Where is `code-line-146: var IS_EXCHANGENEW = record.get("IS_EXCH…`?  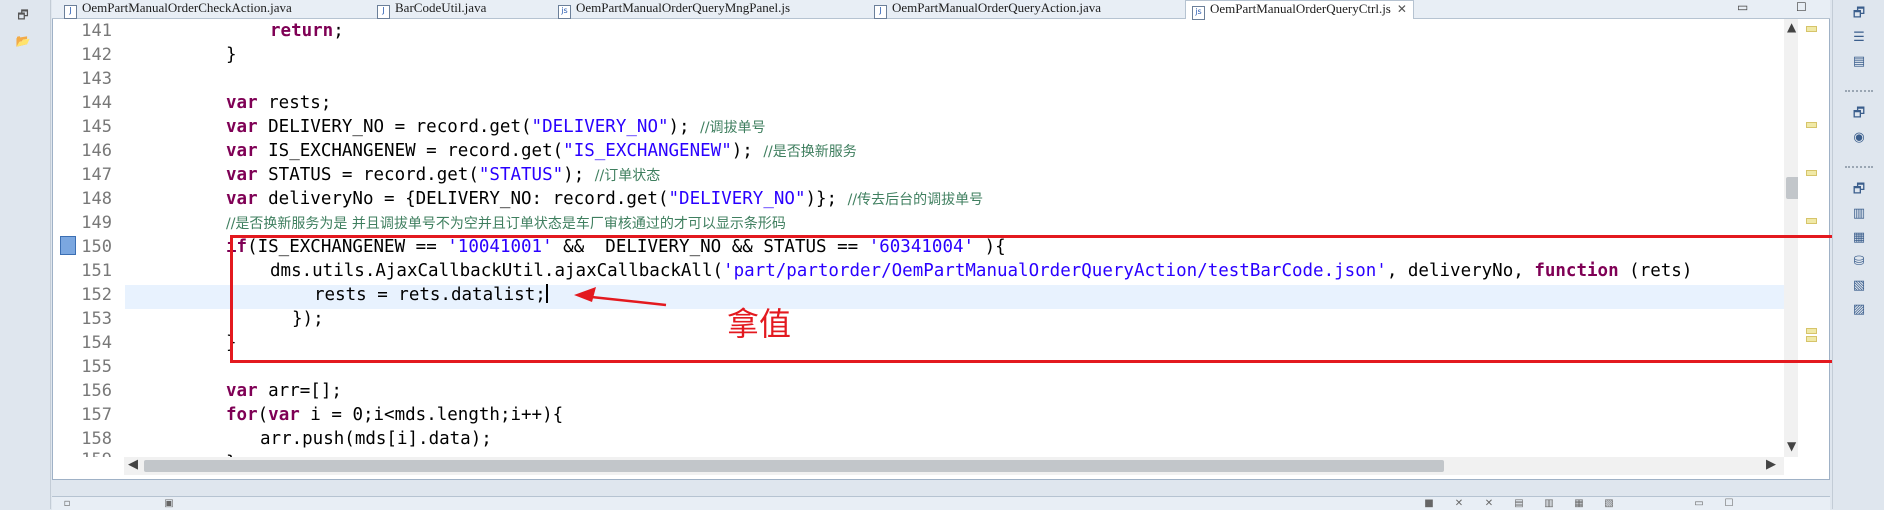 code-line-146: var IS_EXCHANGENEW = record.get("IS_EXCH… is located at coordinates (541, 151).